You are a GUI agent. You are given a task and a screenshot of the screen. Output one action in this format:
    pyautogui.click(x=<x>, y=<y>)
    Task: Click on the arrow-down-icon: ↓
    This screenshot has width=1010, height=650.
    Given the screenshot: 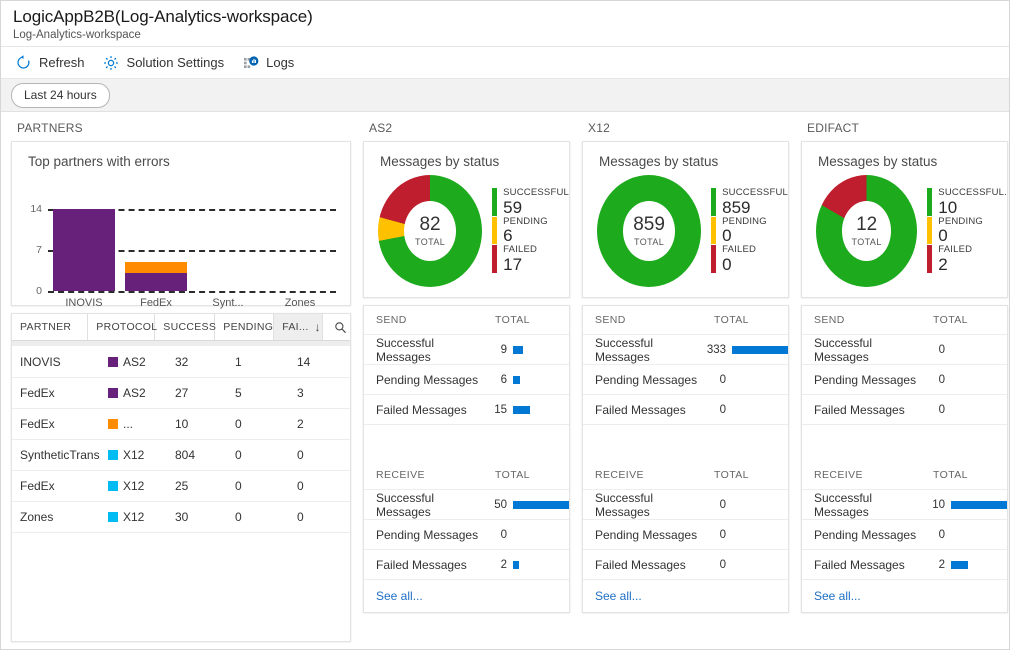 What is the action you would take?
    pyautogui.click(x=317, y=327)
    